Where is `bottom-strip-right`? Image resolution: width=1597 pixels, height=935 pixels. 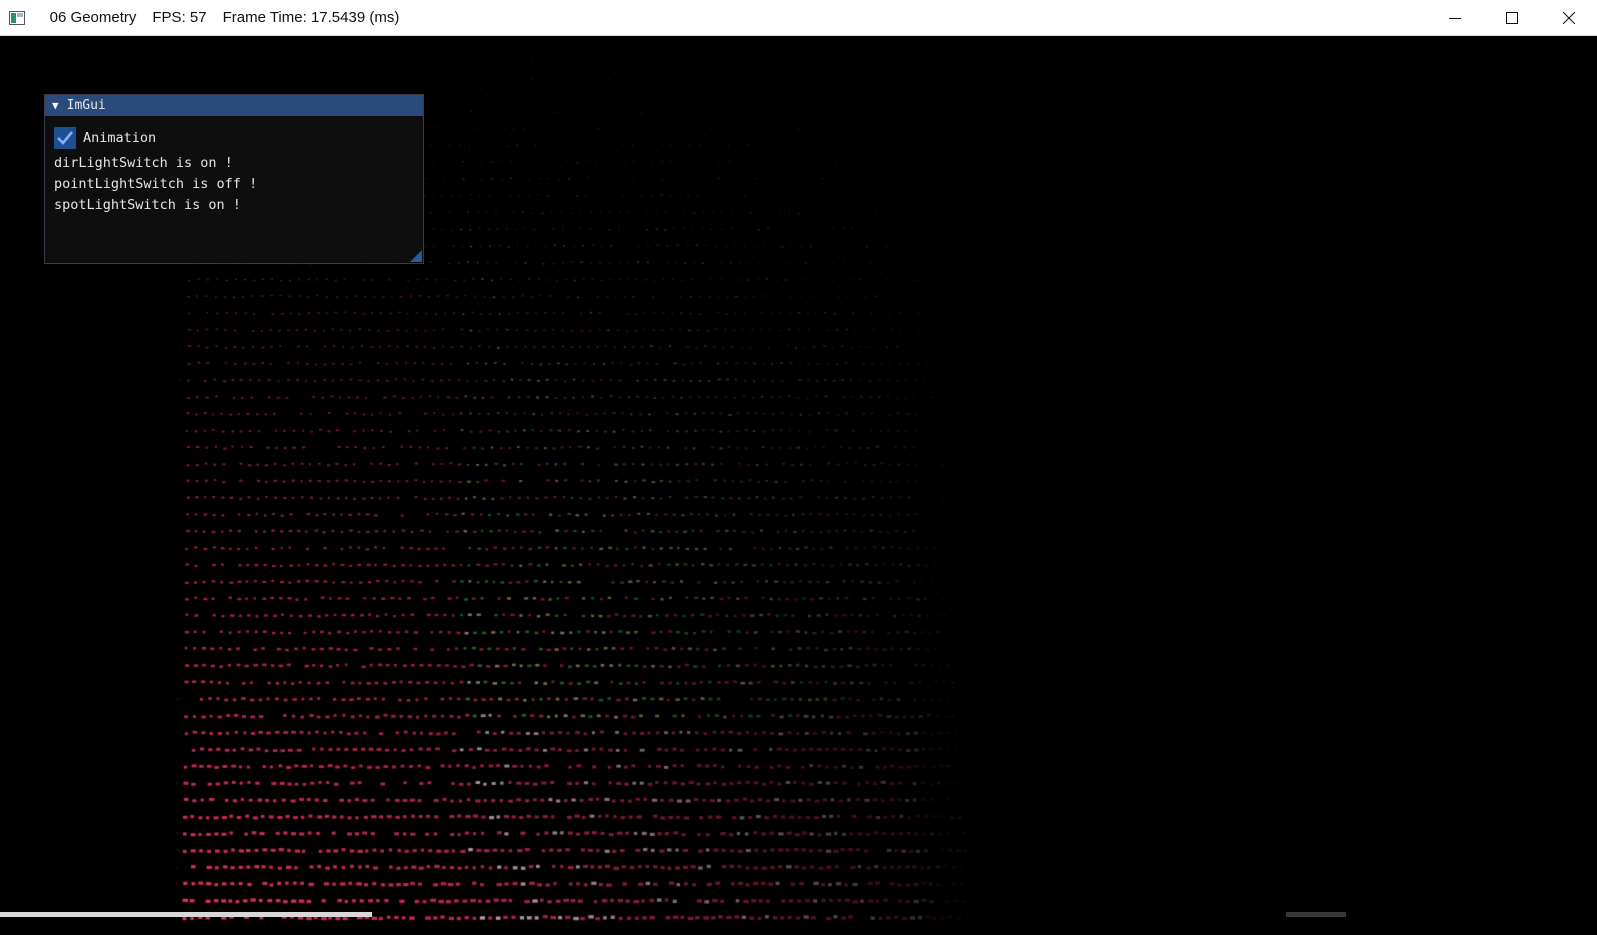 bottom-strip-right is located at coordinates (1316, 914).